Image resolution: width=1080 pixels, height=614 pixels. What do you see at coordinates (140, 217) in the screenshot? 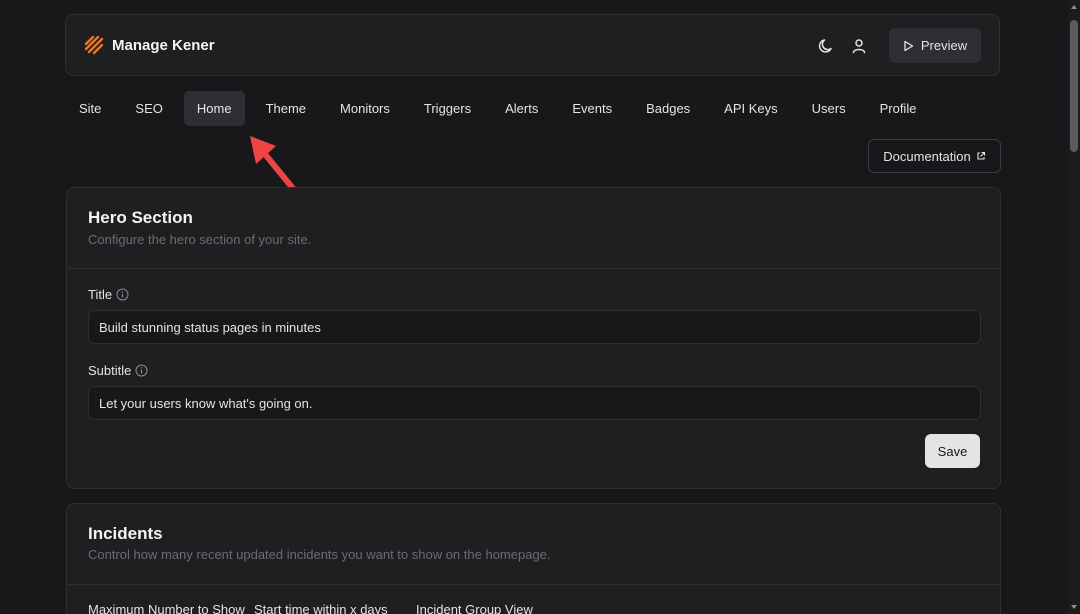
I see `hero-section-title: Hero Section` at bounding box center [140, 217].